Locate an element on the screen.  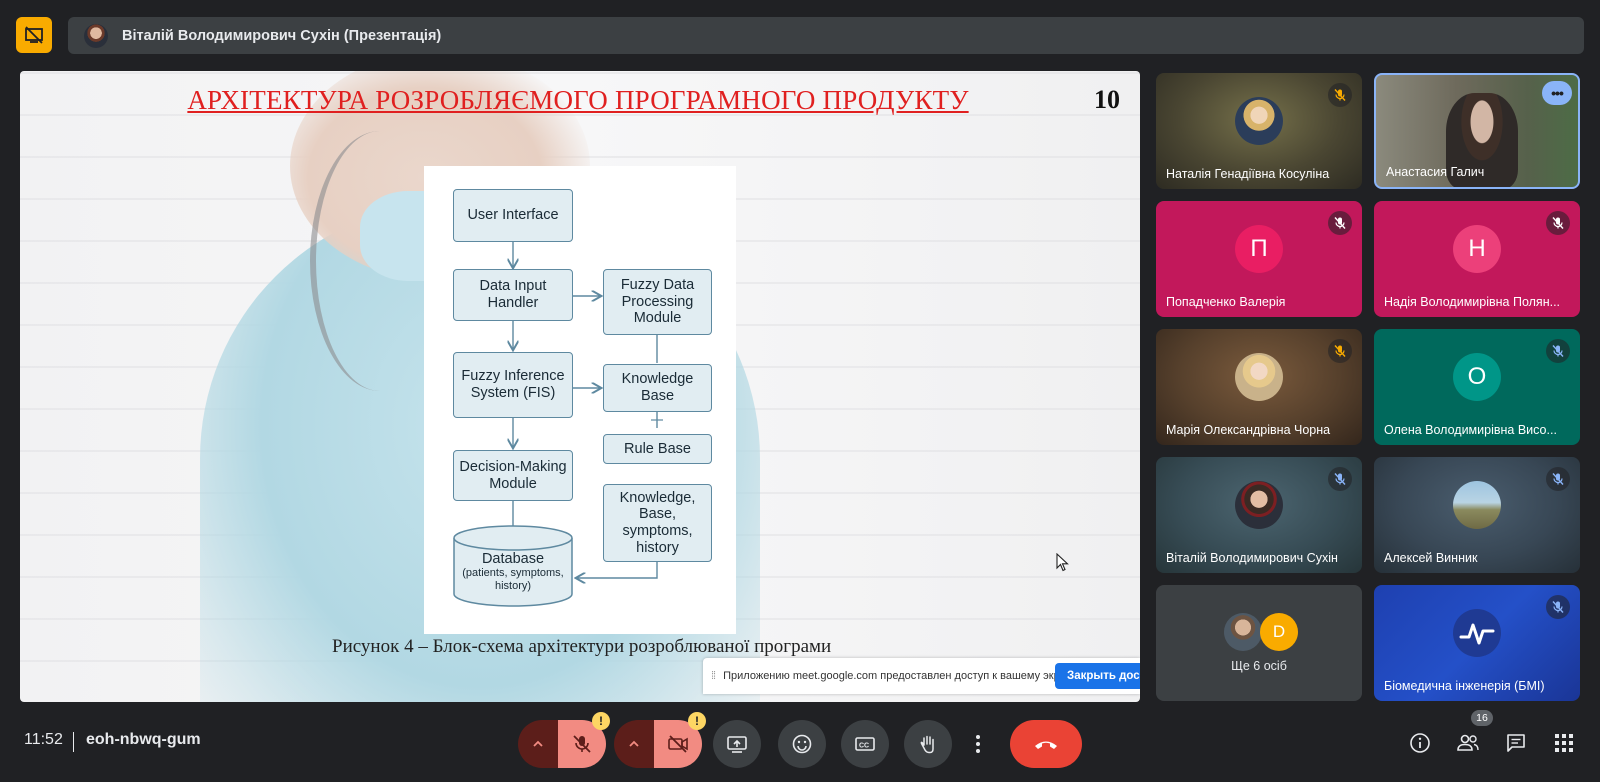
others-tile: D Ще 6 осіб is located at coordinates (1259, 643).